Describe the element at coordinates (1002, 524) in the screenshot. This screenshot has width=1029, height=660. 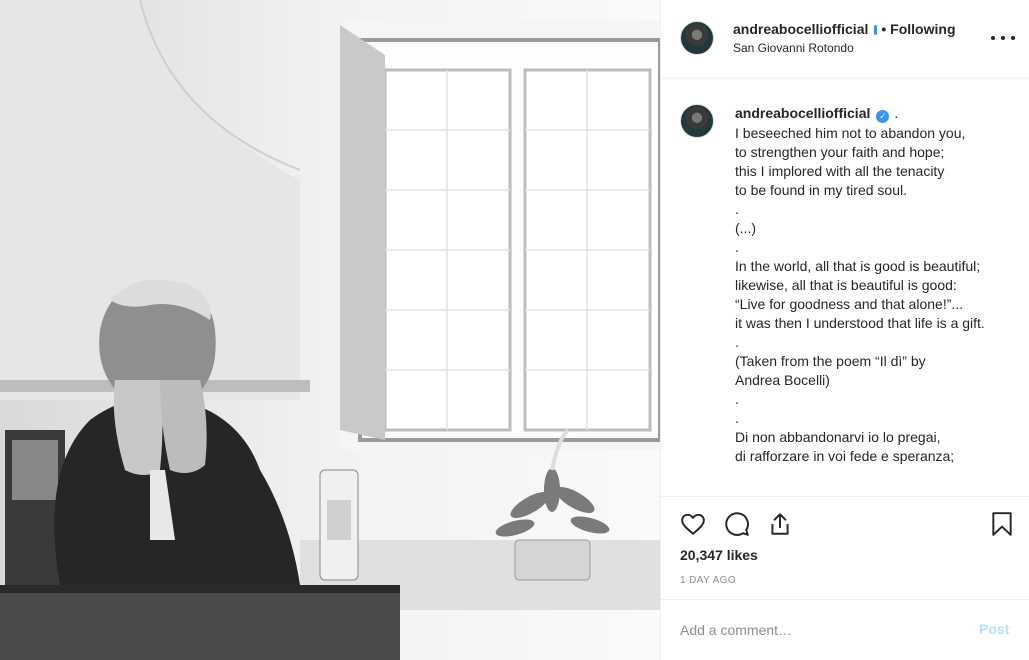
I see `bookmark-icon` at that location.